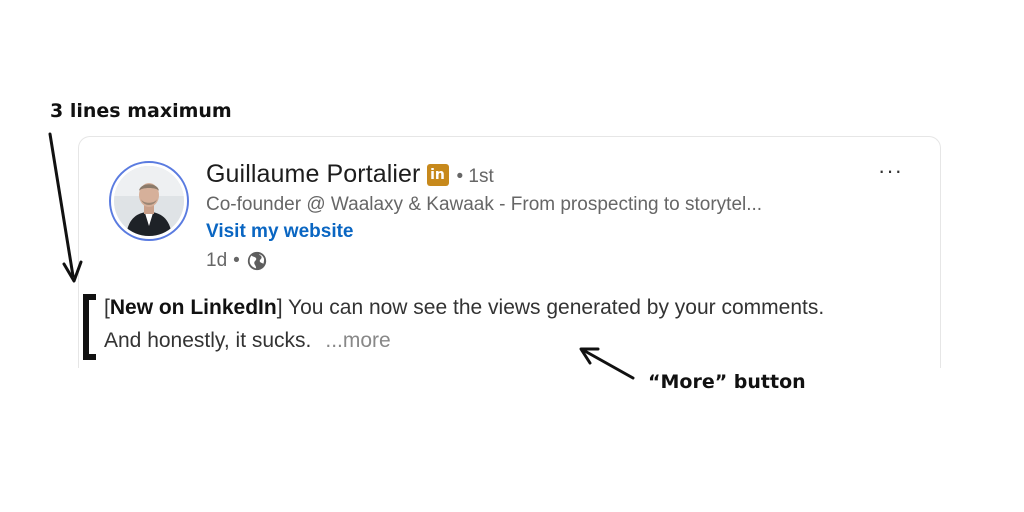  I want to click on avatar, so click(149, 201).